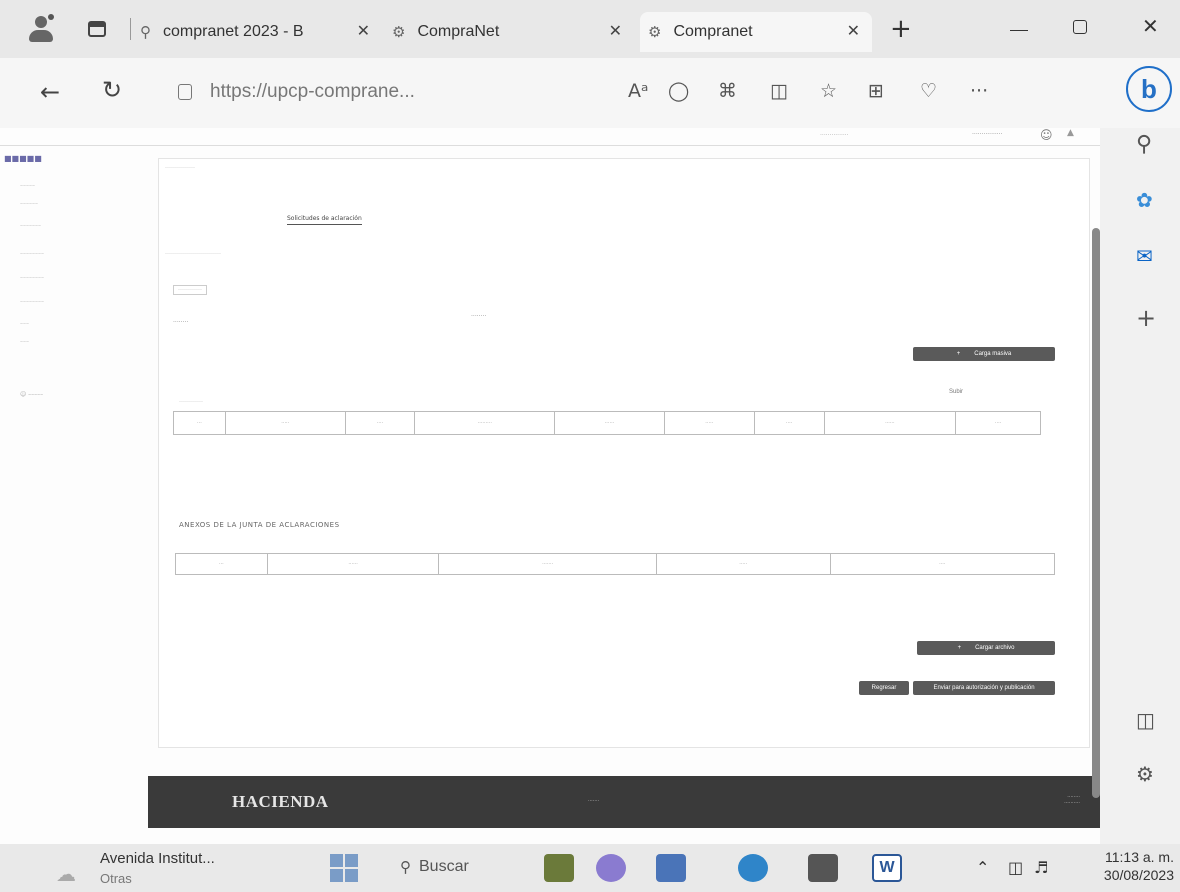 This screenshot has width=1180, height=892. I want to click on tab-actions-icon, so click(97, 29).